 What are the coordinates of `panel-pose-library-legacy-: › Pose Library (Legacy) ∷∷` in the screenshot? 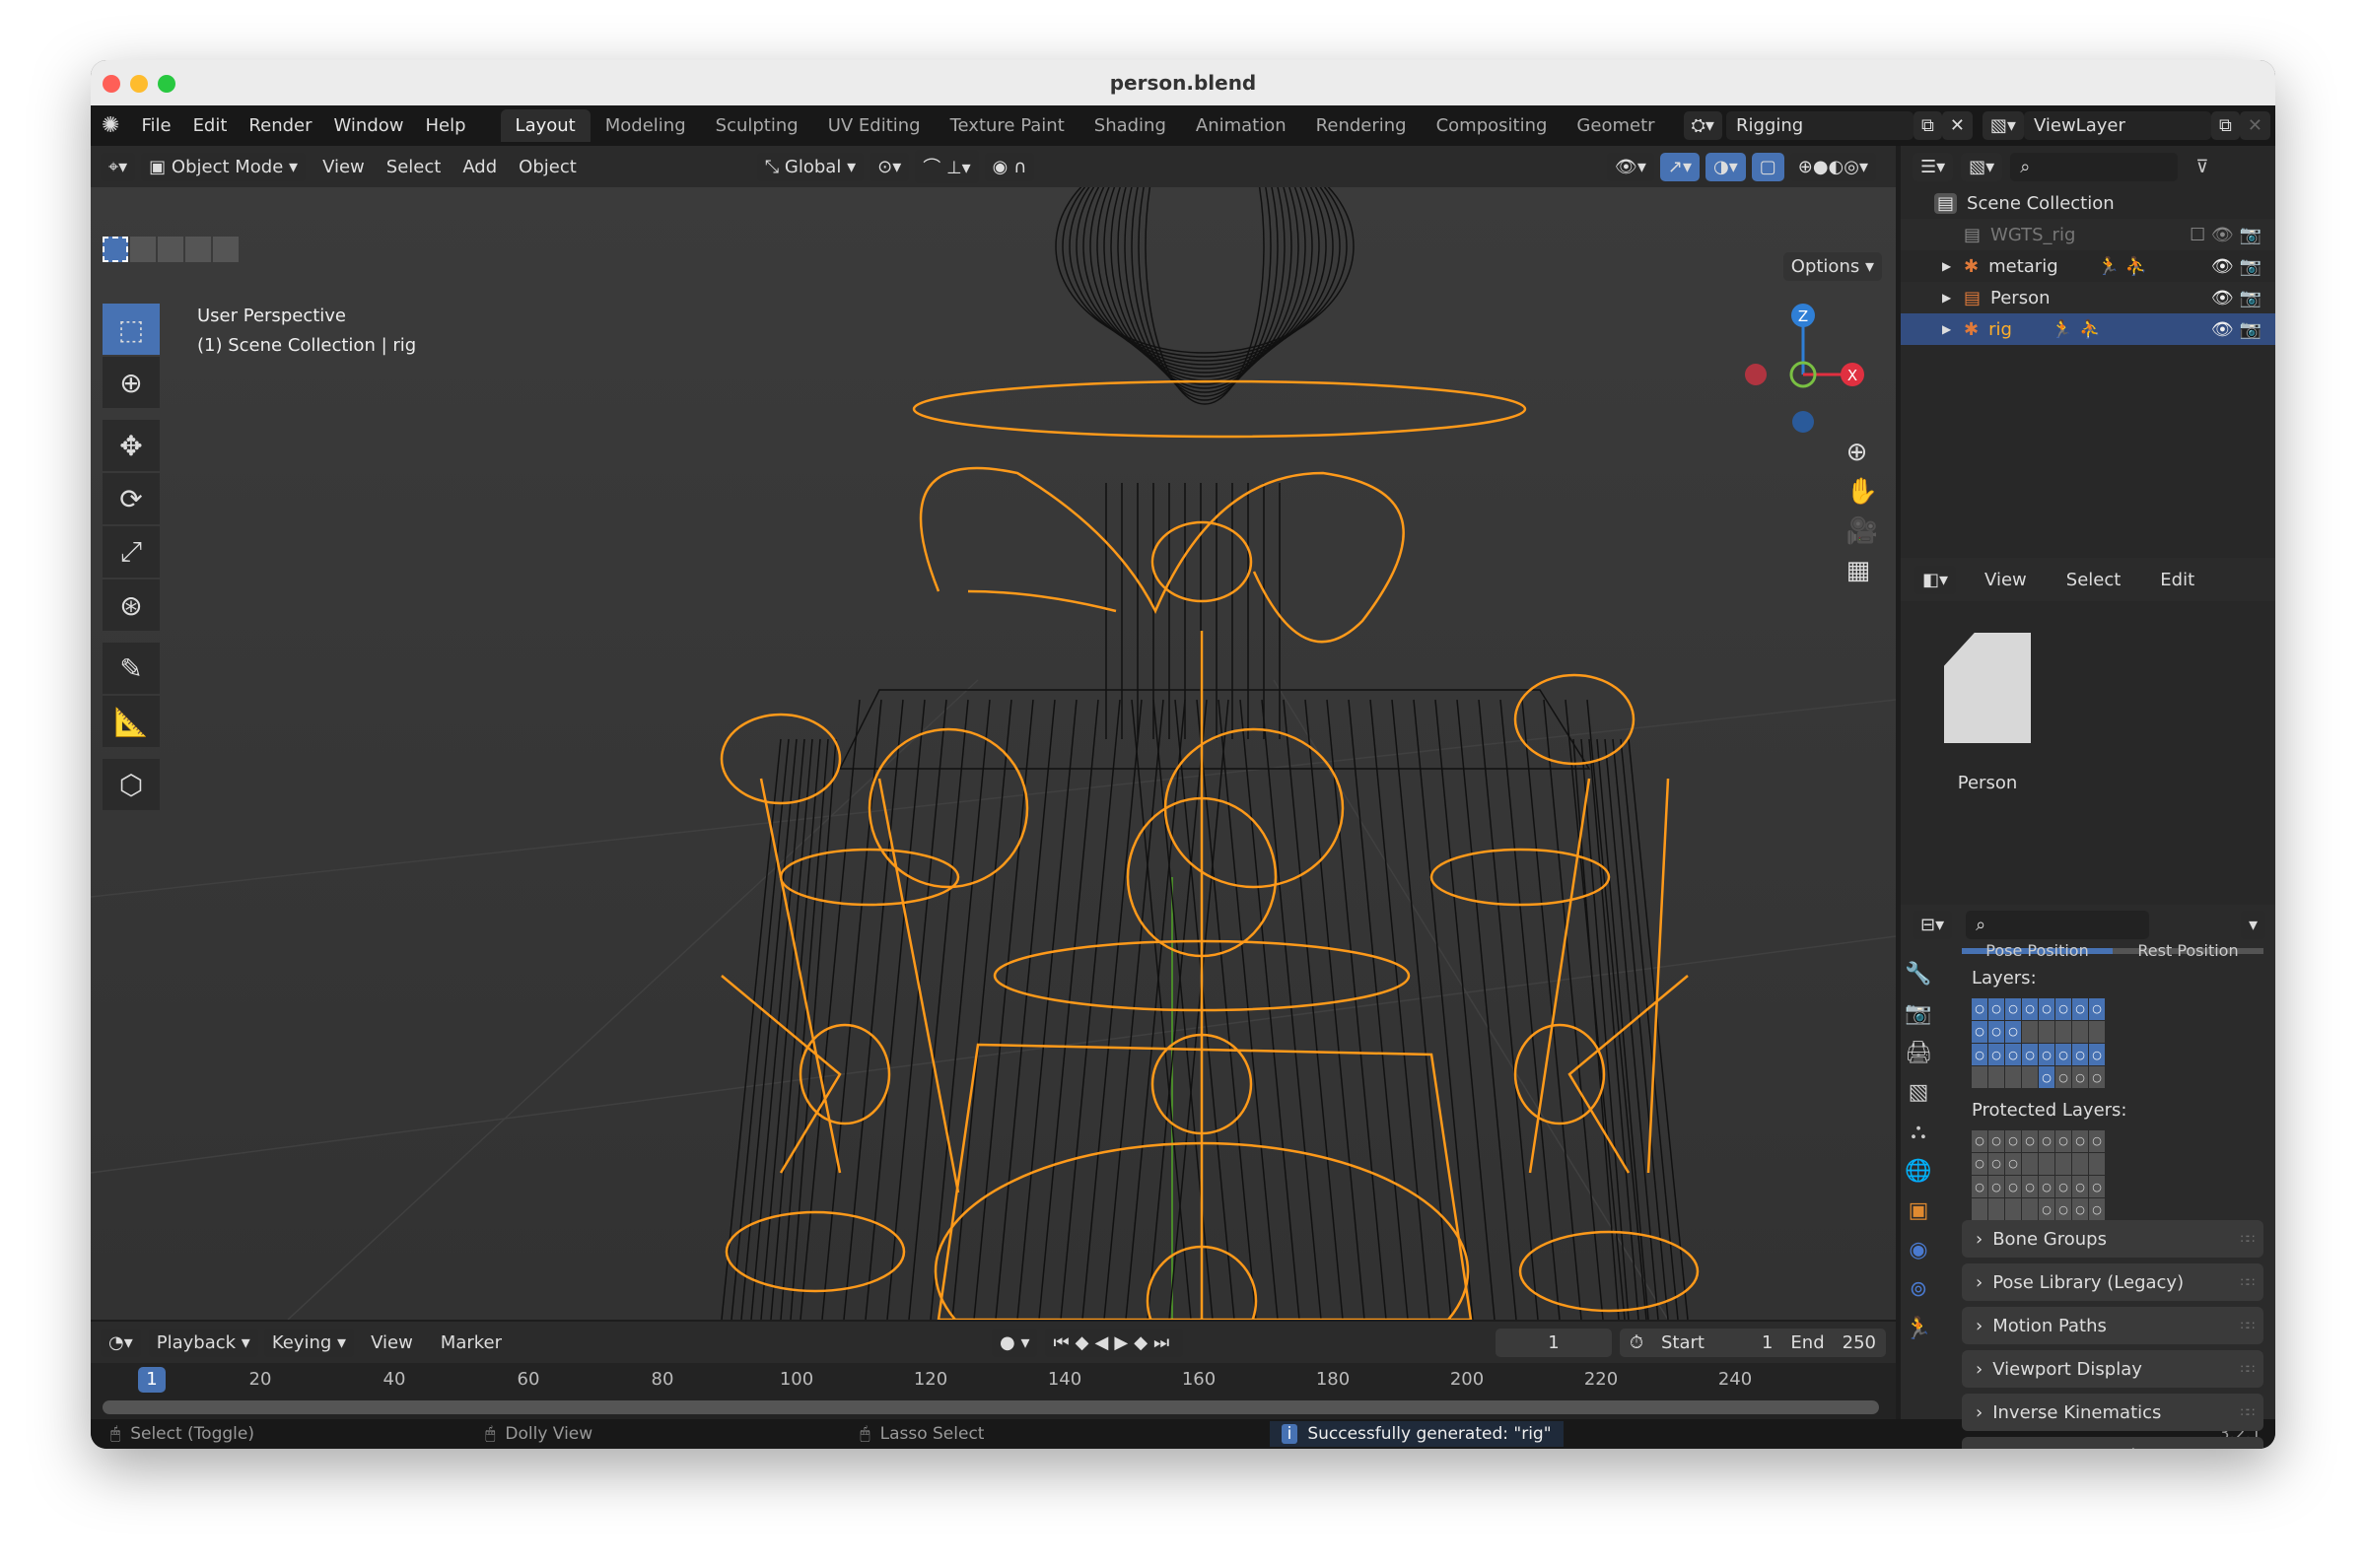 It's located at (2112, 1282).